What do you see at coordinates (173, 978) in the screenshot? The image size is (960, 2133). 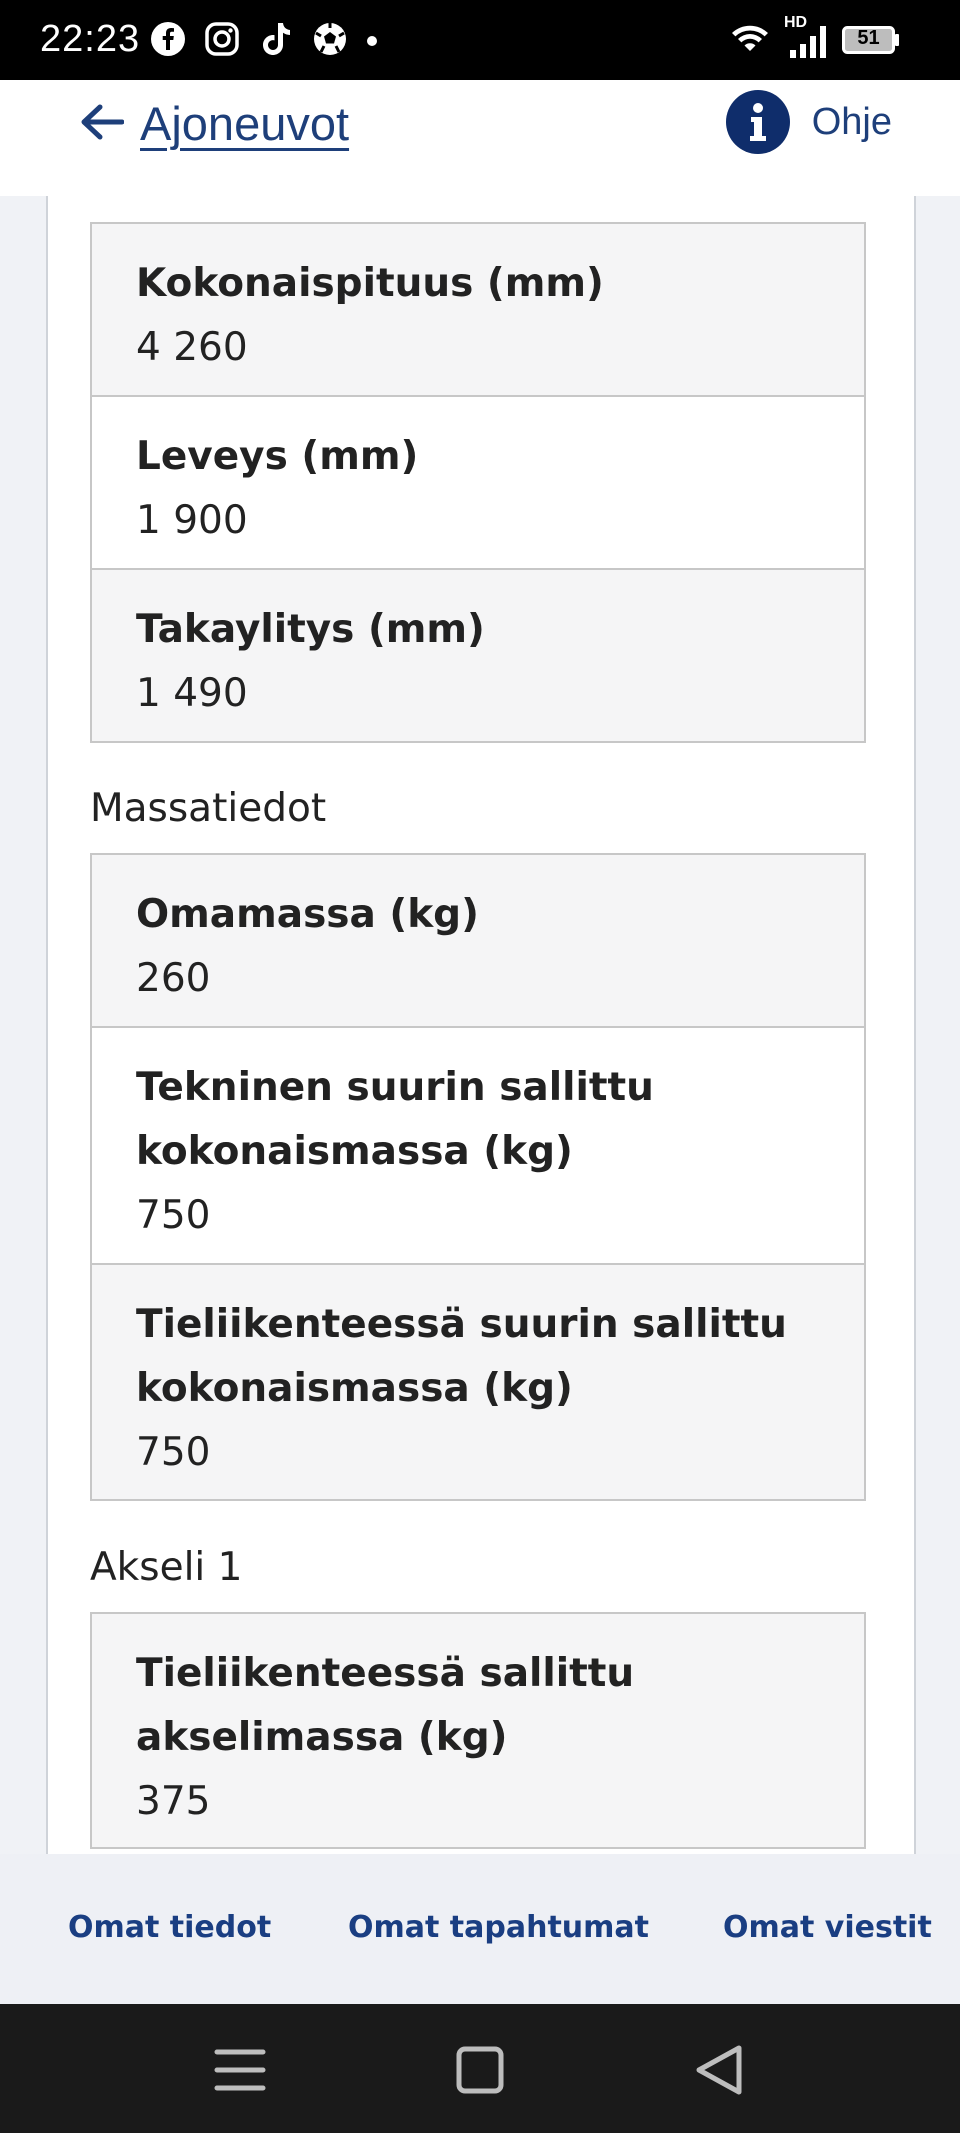 I see `field-value: 260` at bounding box center [173, 978].